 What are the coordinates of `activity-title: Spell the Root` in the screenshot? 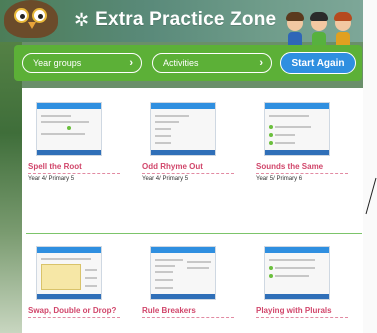 It's located at (74, 168).